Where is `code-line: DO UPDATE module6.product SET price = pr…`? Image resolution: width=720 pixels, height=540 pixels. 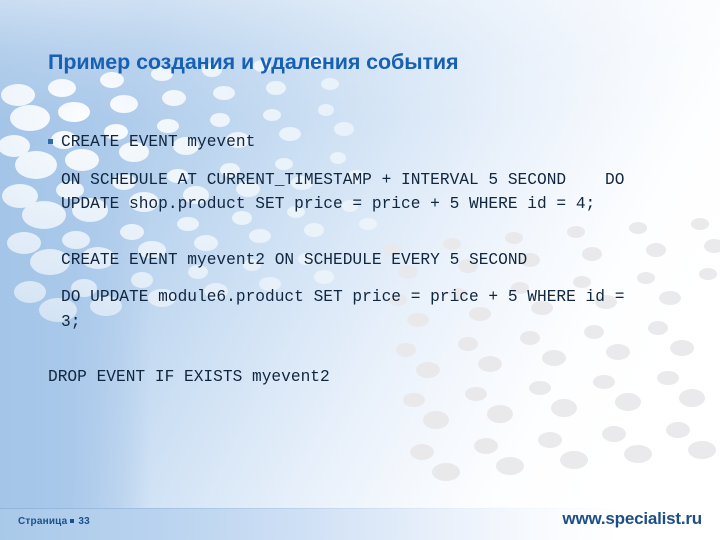
code-line: DO UPDATE module6.product SET price = pr… is located at coordinates (348, 309).